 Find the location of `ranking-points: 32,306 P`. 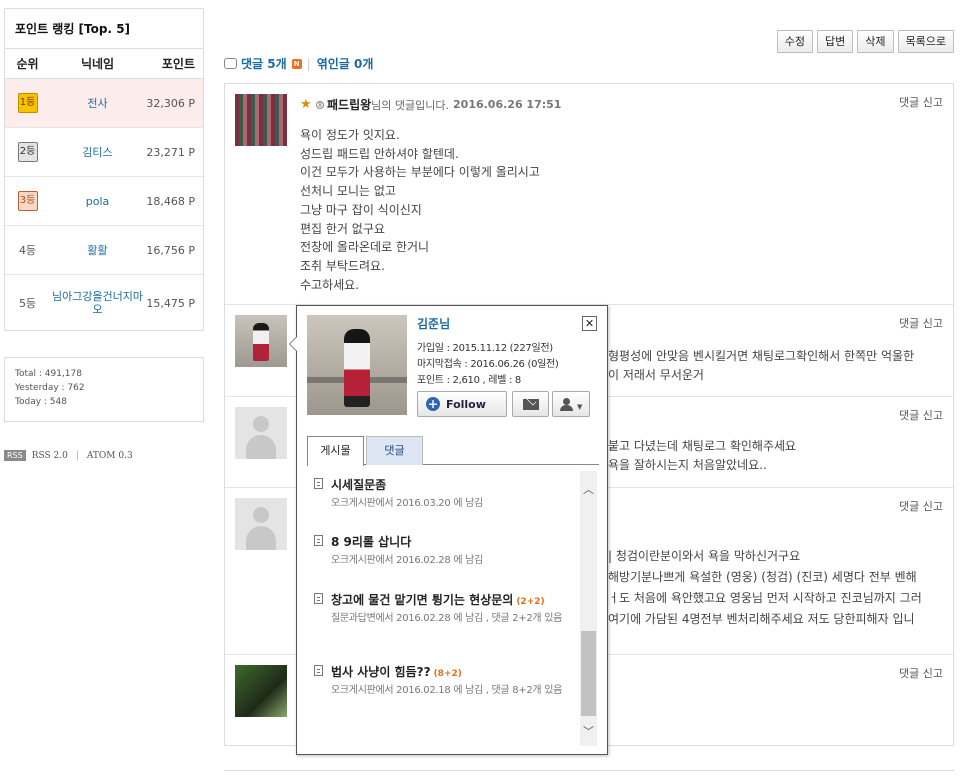

ranking-points: 32,306 P is located at coordinates (170, 103).